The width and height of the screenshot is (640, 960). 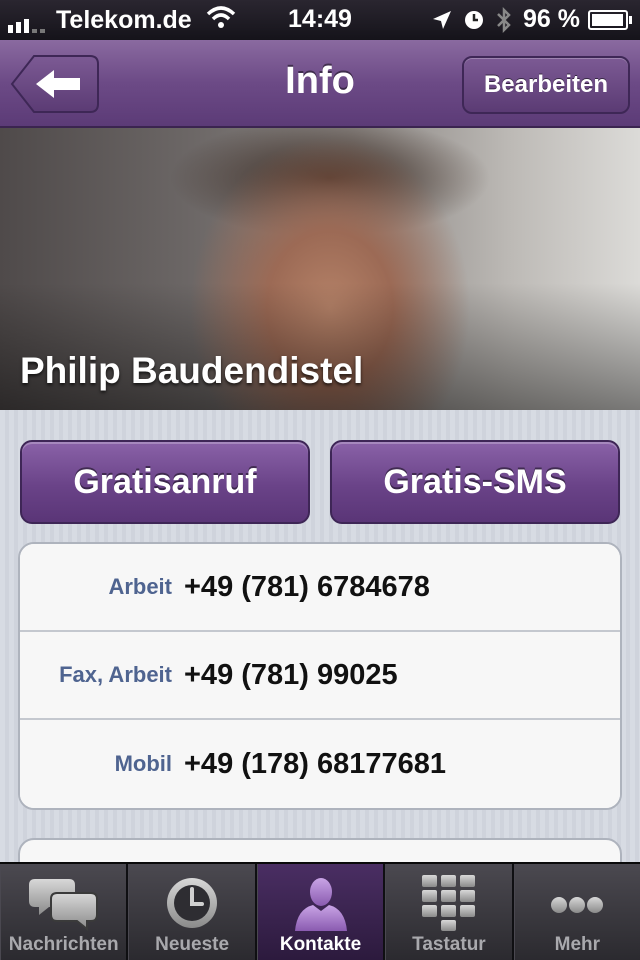 I want to click on chat-bubbles-icon, so click(x=63, y=903).